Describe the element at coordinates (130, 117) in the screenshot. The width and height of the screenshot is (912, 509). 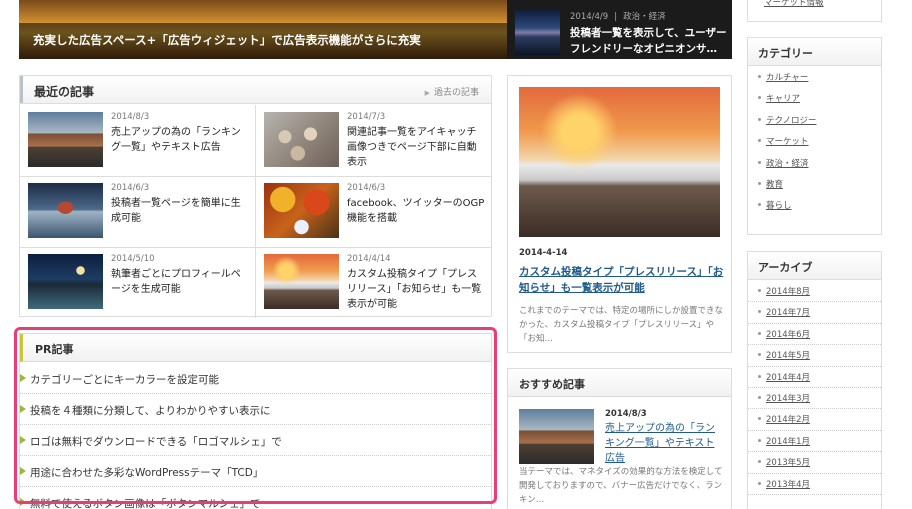
I see `article-date: 2014/8/3` at that location.